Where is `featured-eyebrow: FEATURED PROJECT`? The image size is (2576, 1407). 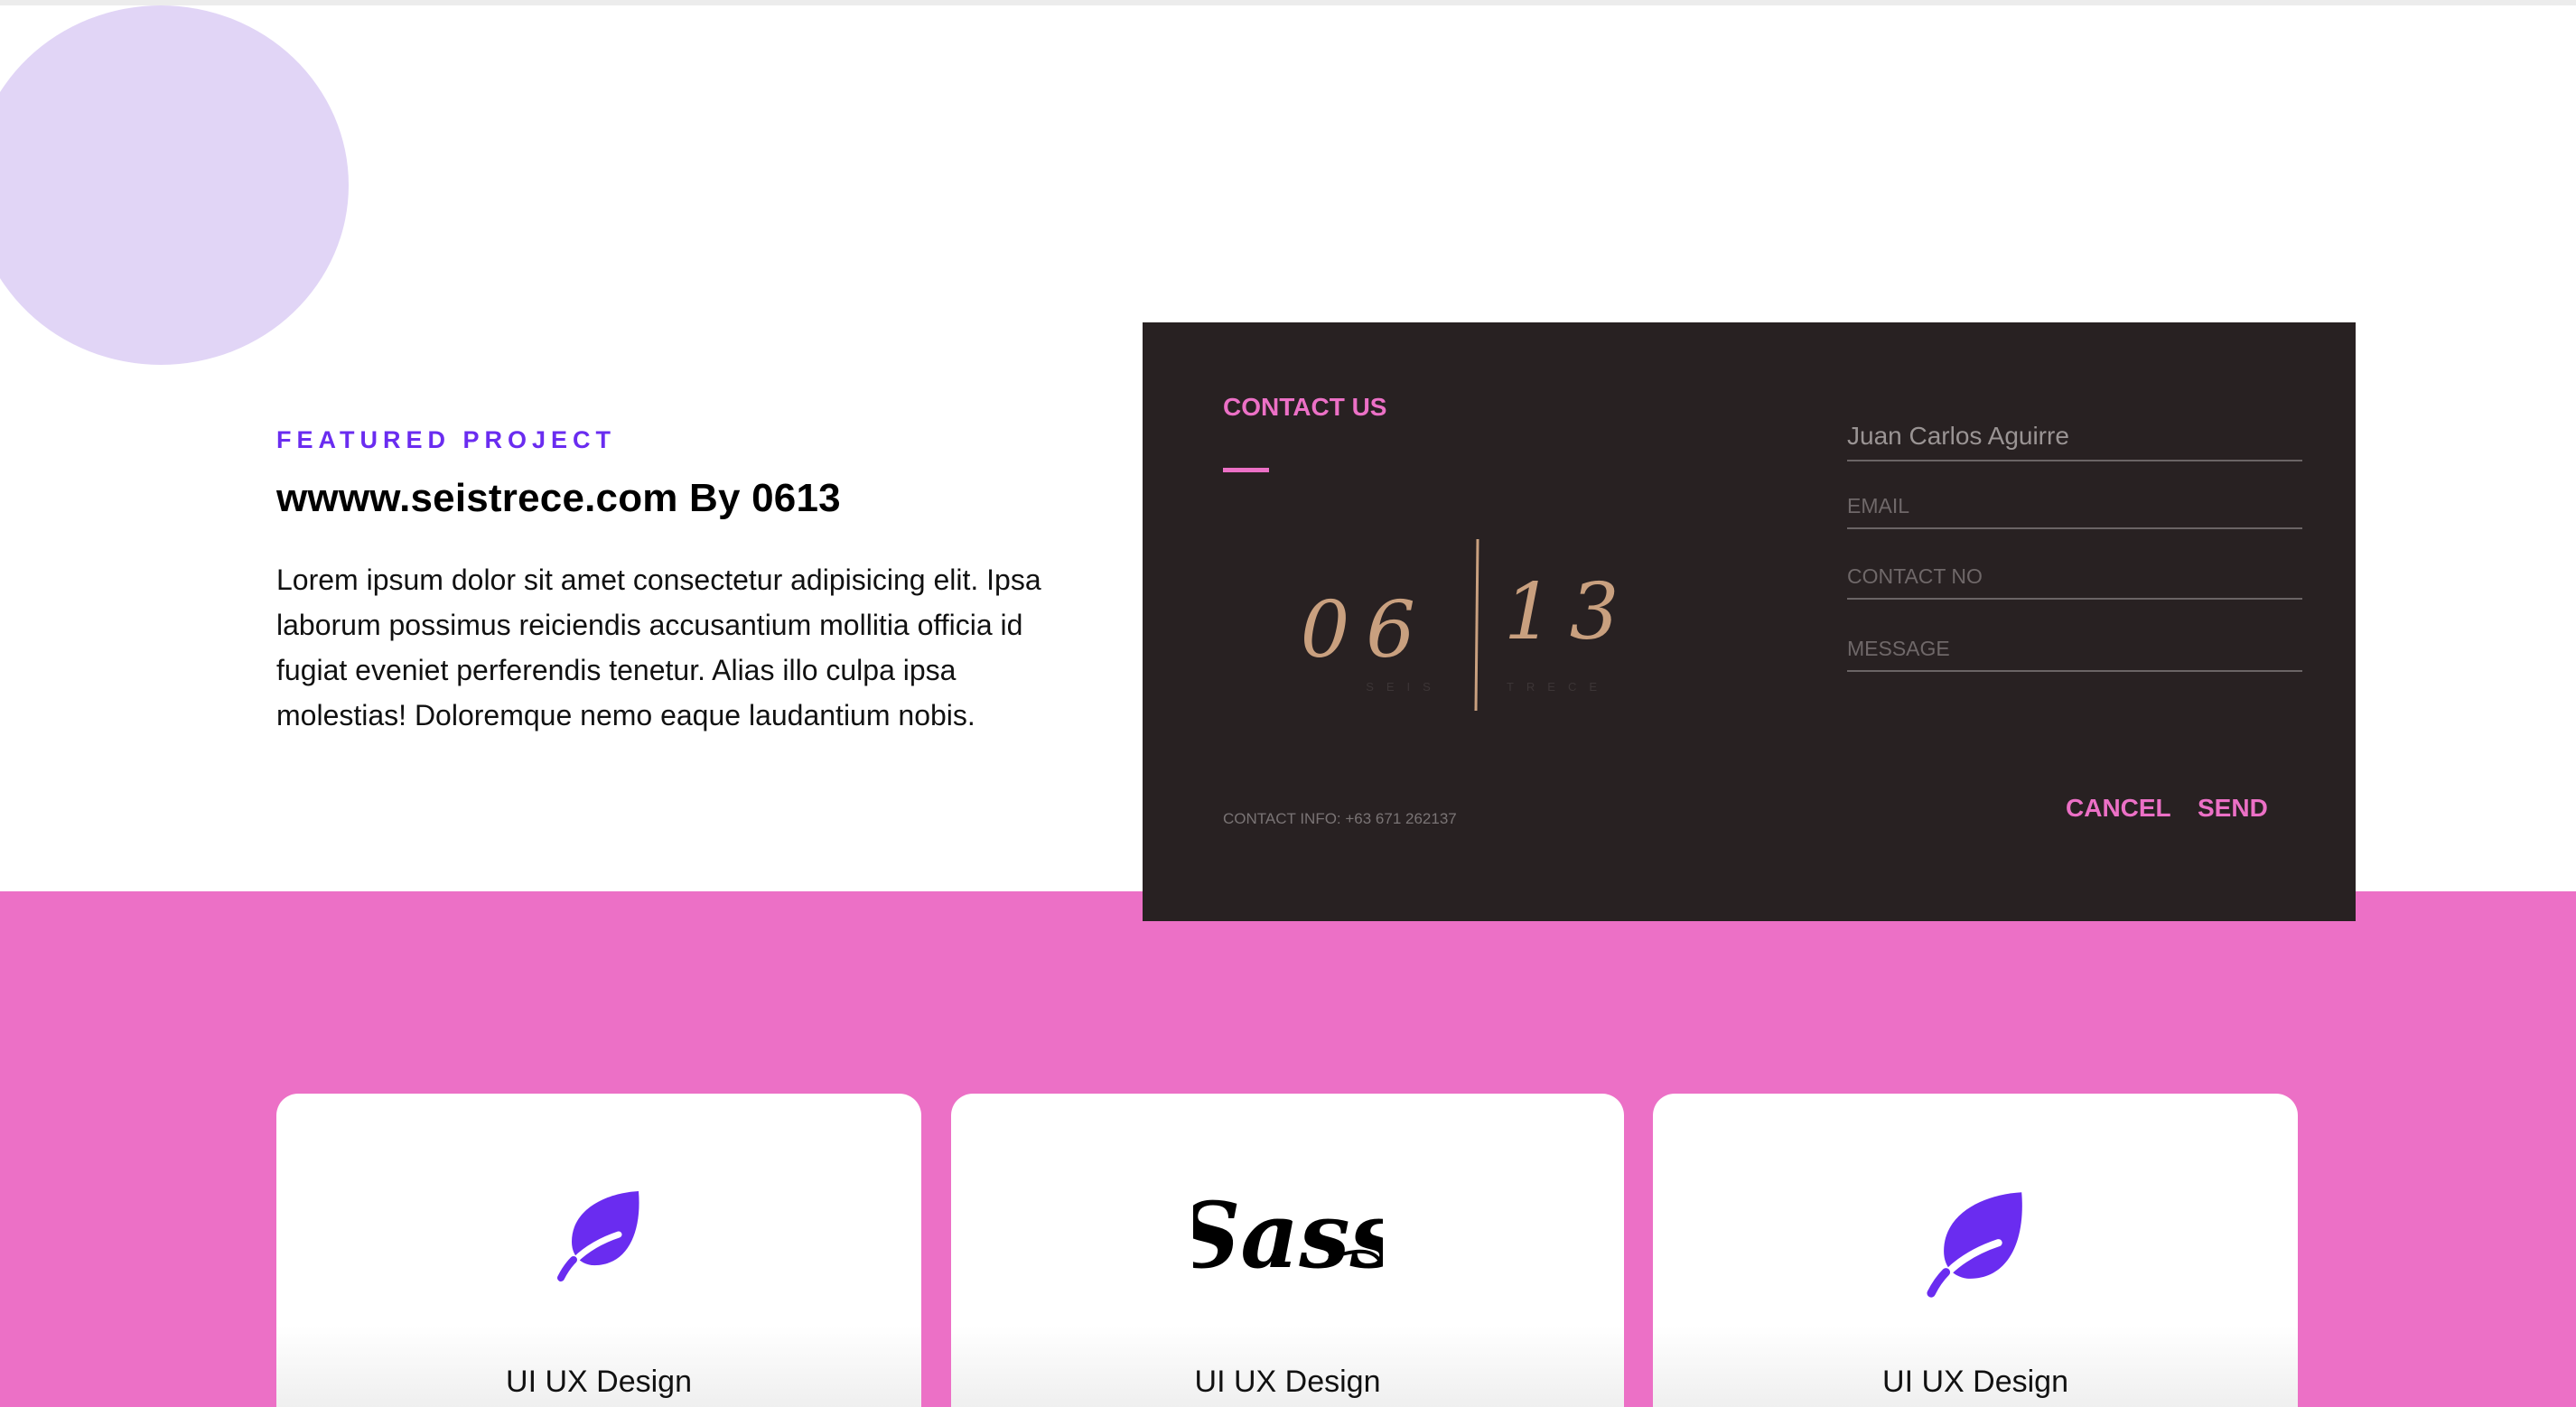
featured-eyebrow: FEATURED PROJECT is located at coordinates (446, 439).